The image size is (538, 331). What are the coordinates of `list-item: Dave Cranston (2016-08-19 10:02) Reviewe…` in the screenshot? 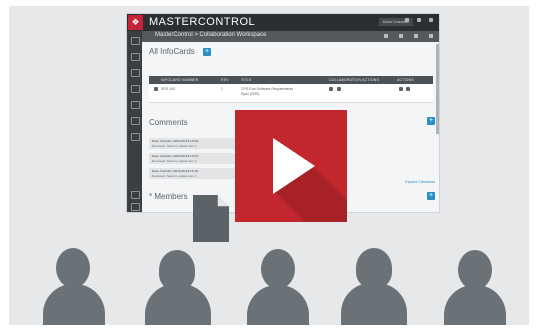 It's located at (199, 143).